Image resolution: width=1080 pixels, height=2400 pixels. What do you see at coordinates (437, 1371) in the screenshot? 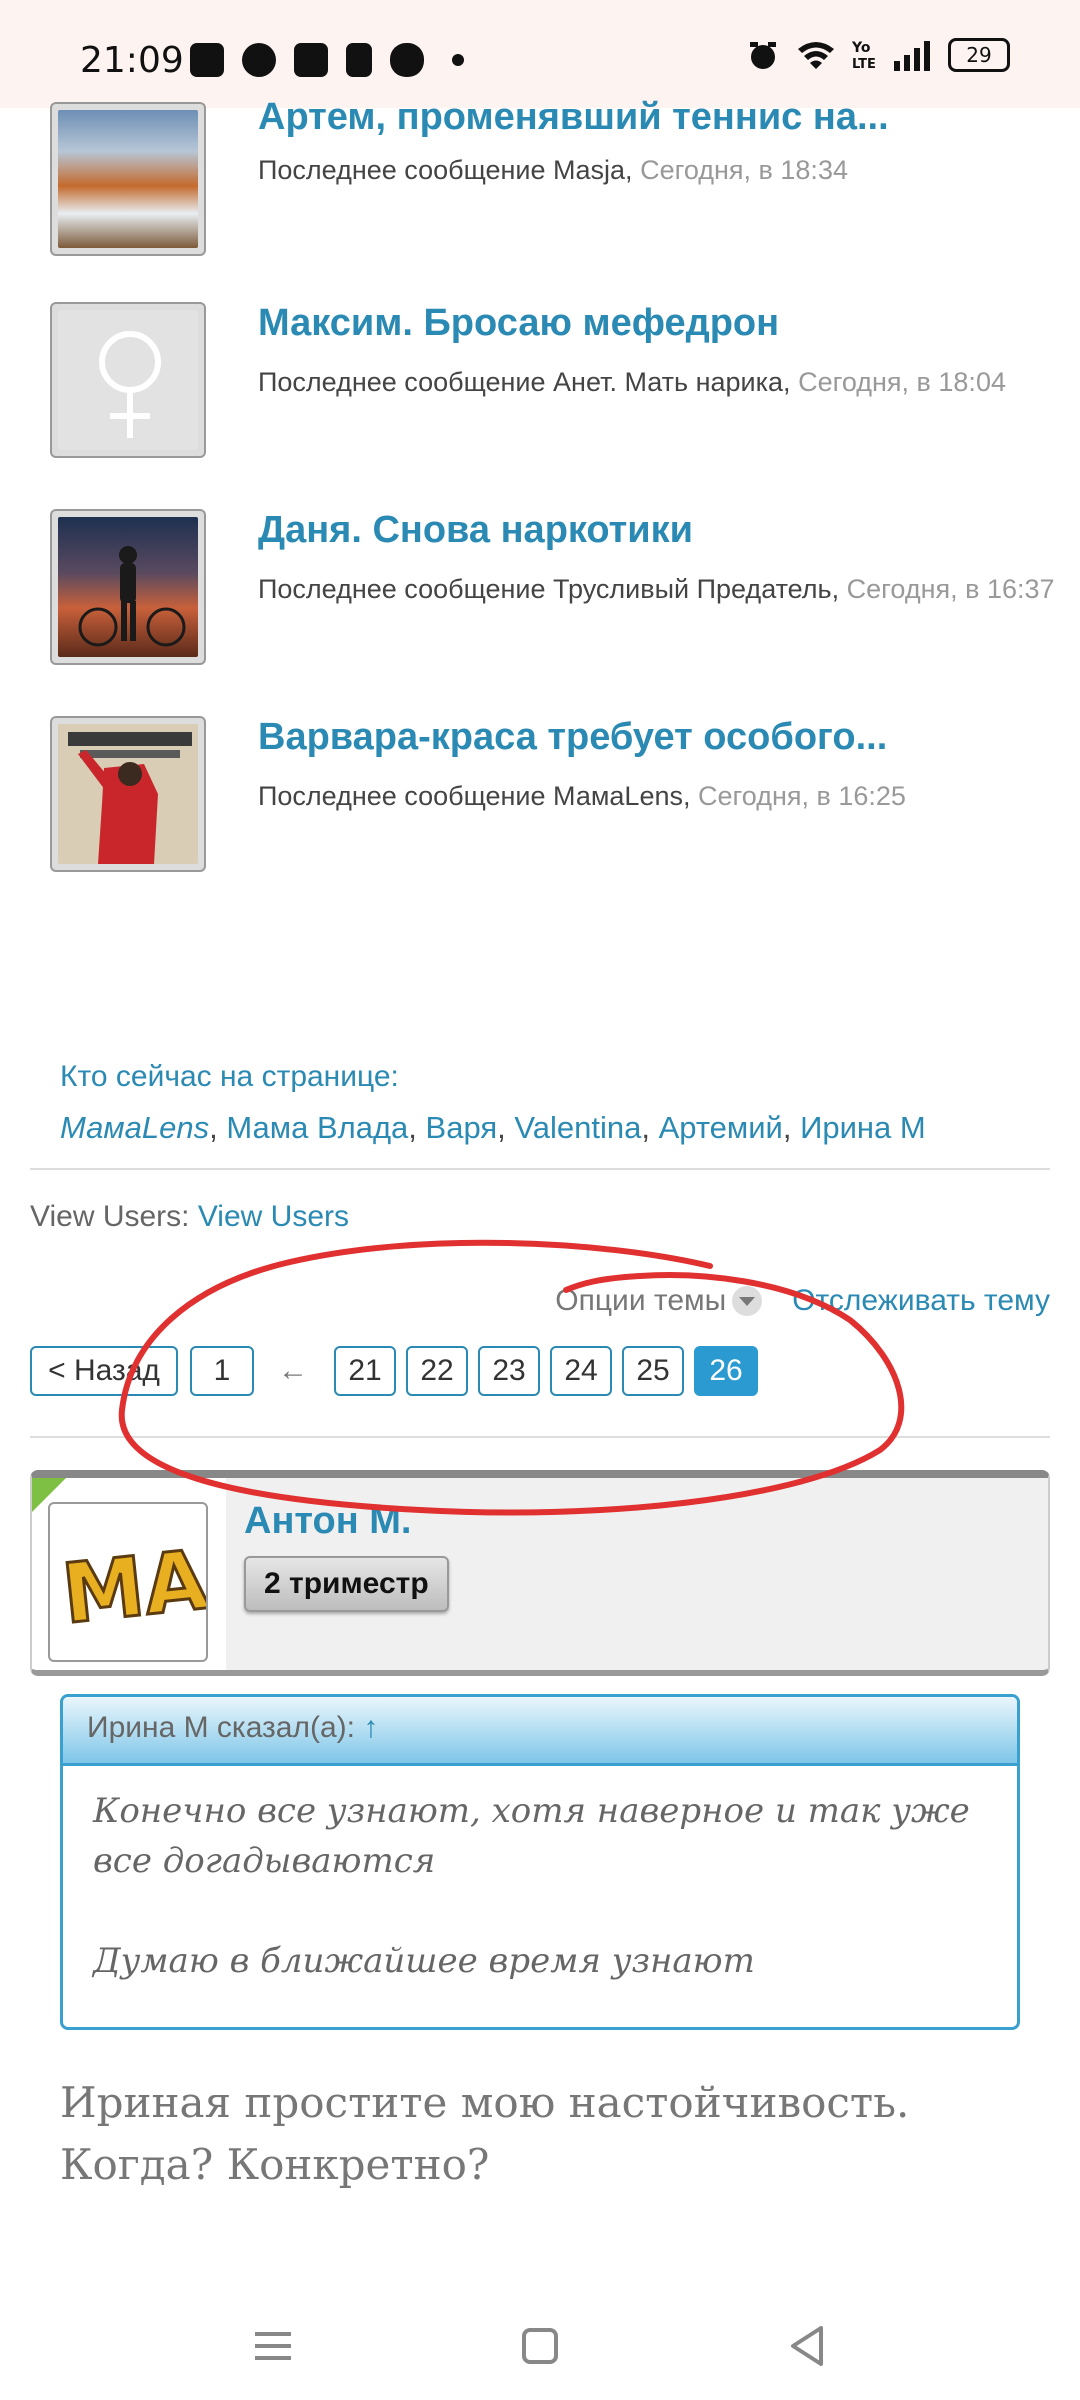
I see `page-link: 22` at bounding box center [437, 1371].